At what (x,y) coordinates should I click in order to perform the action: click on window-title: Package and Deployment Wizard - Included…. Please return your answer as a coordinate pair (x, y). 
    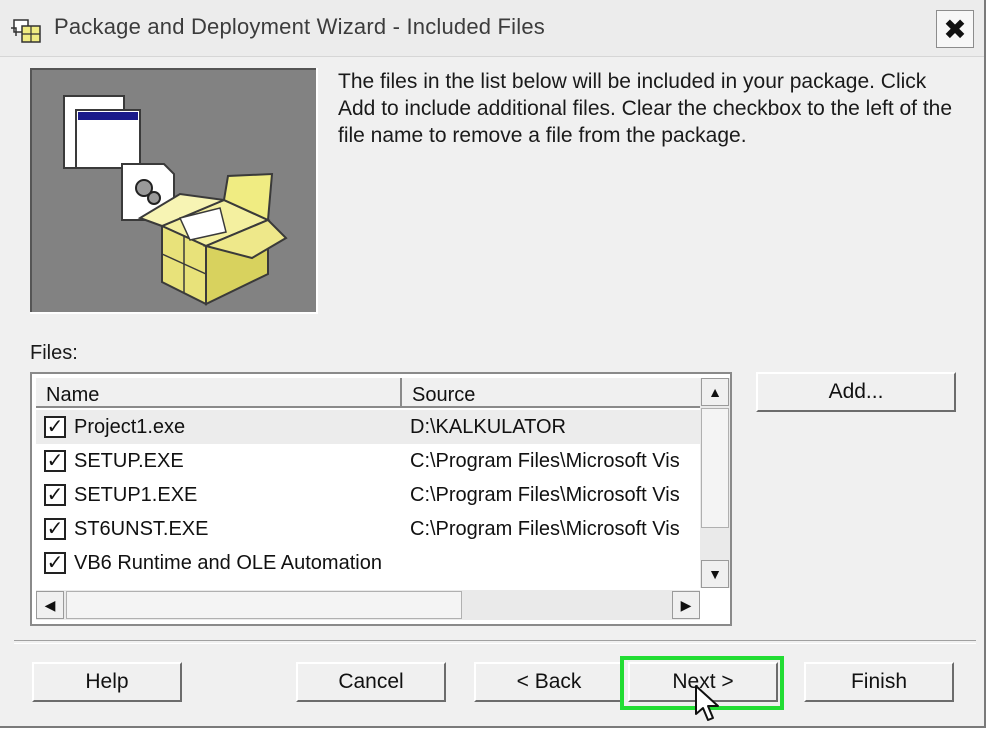
    Looking at the image, I should click on (299, 26).